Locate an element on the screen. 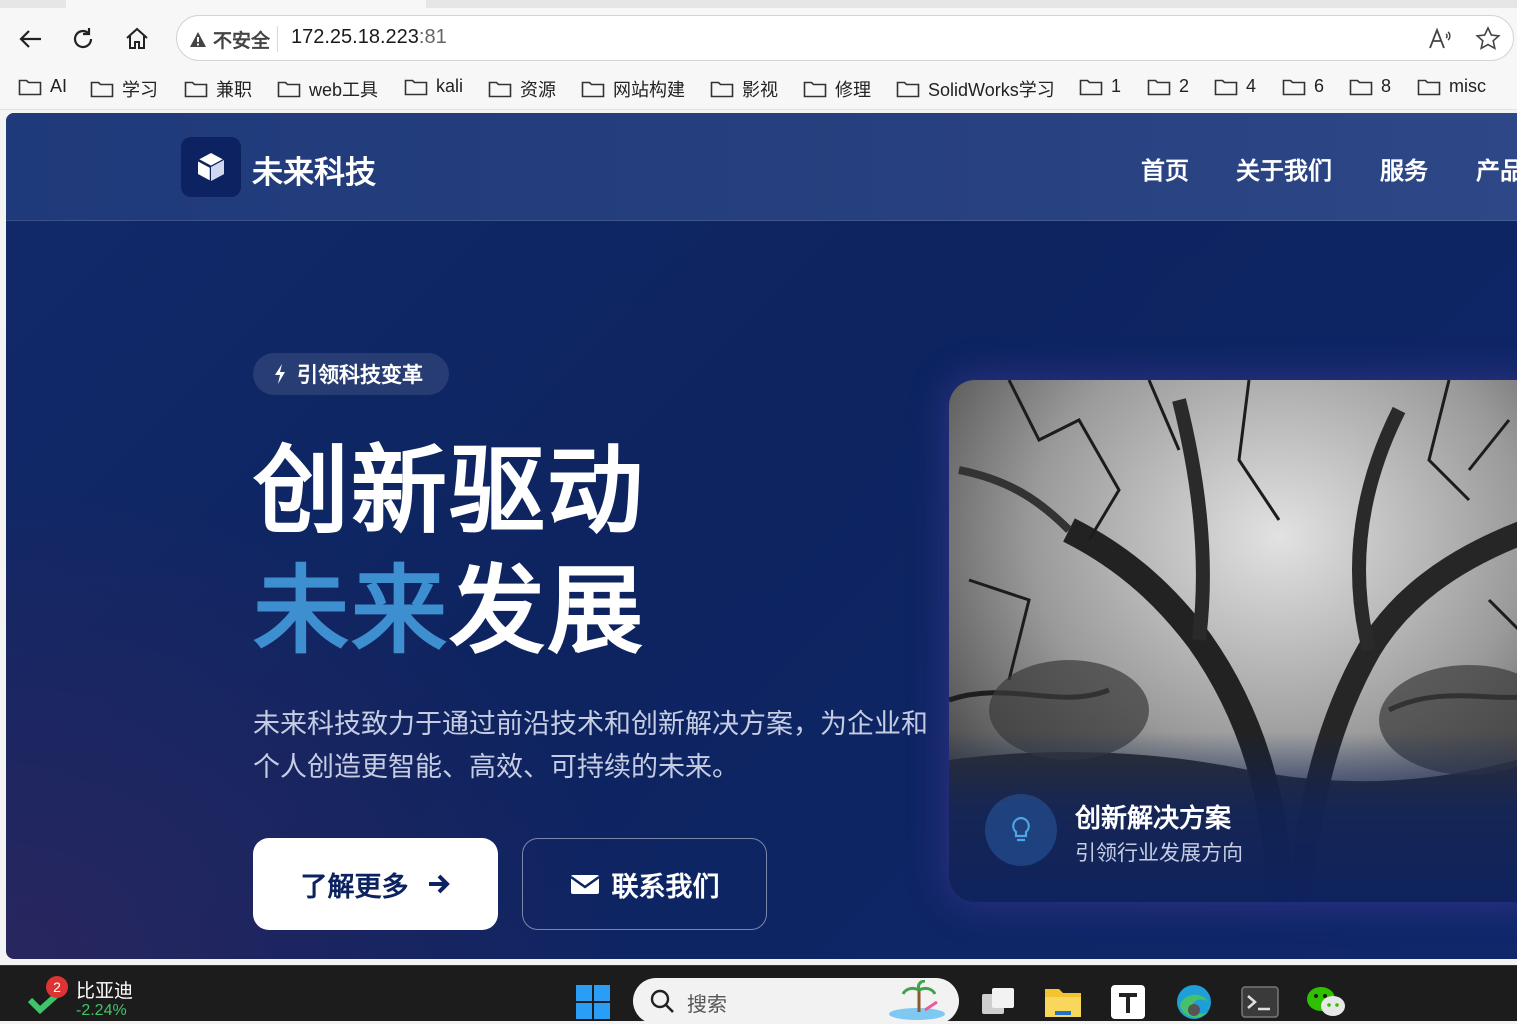 The image size is (1517, 1024). bookmark-folder: misc is located at coordinates (1451, 86).